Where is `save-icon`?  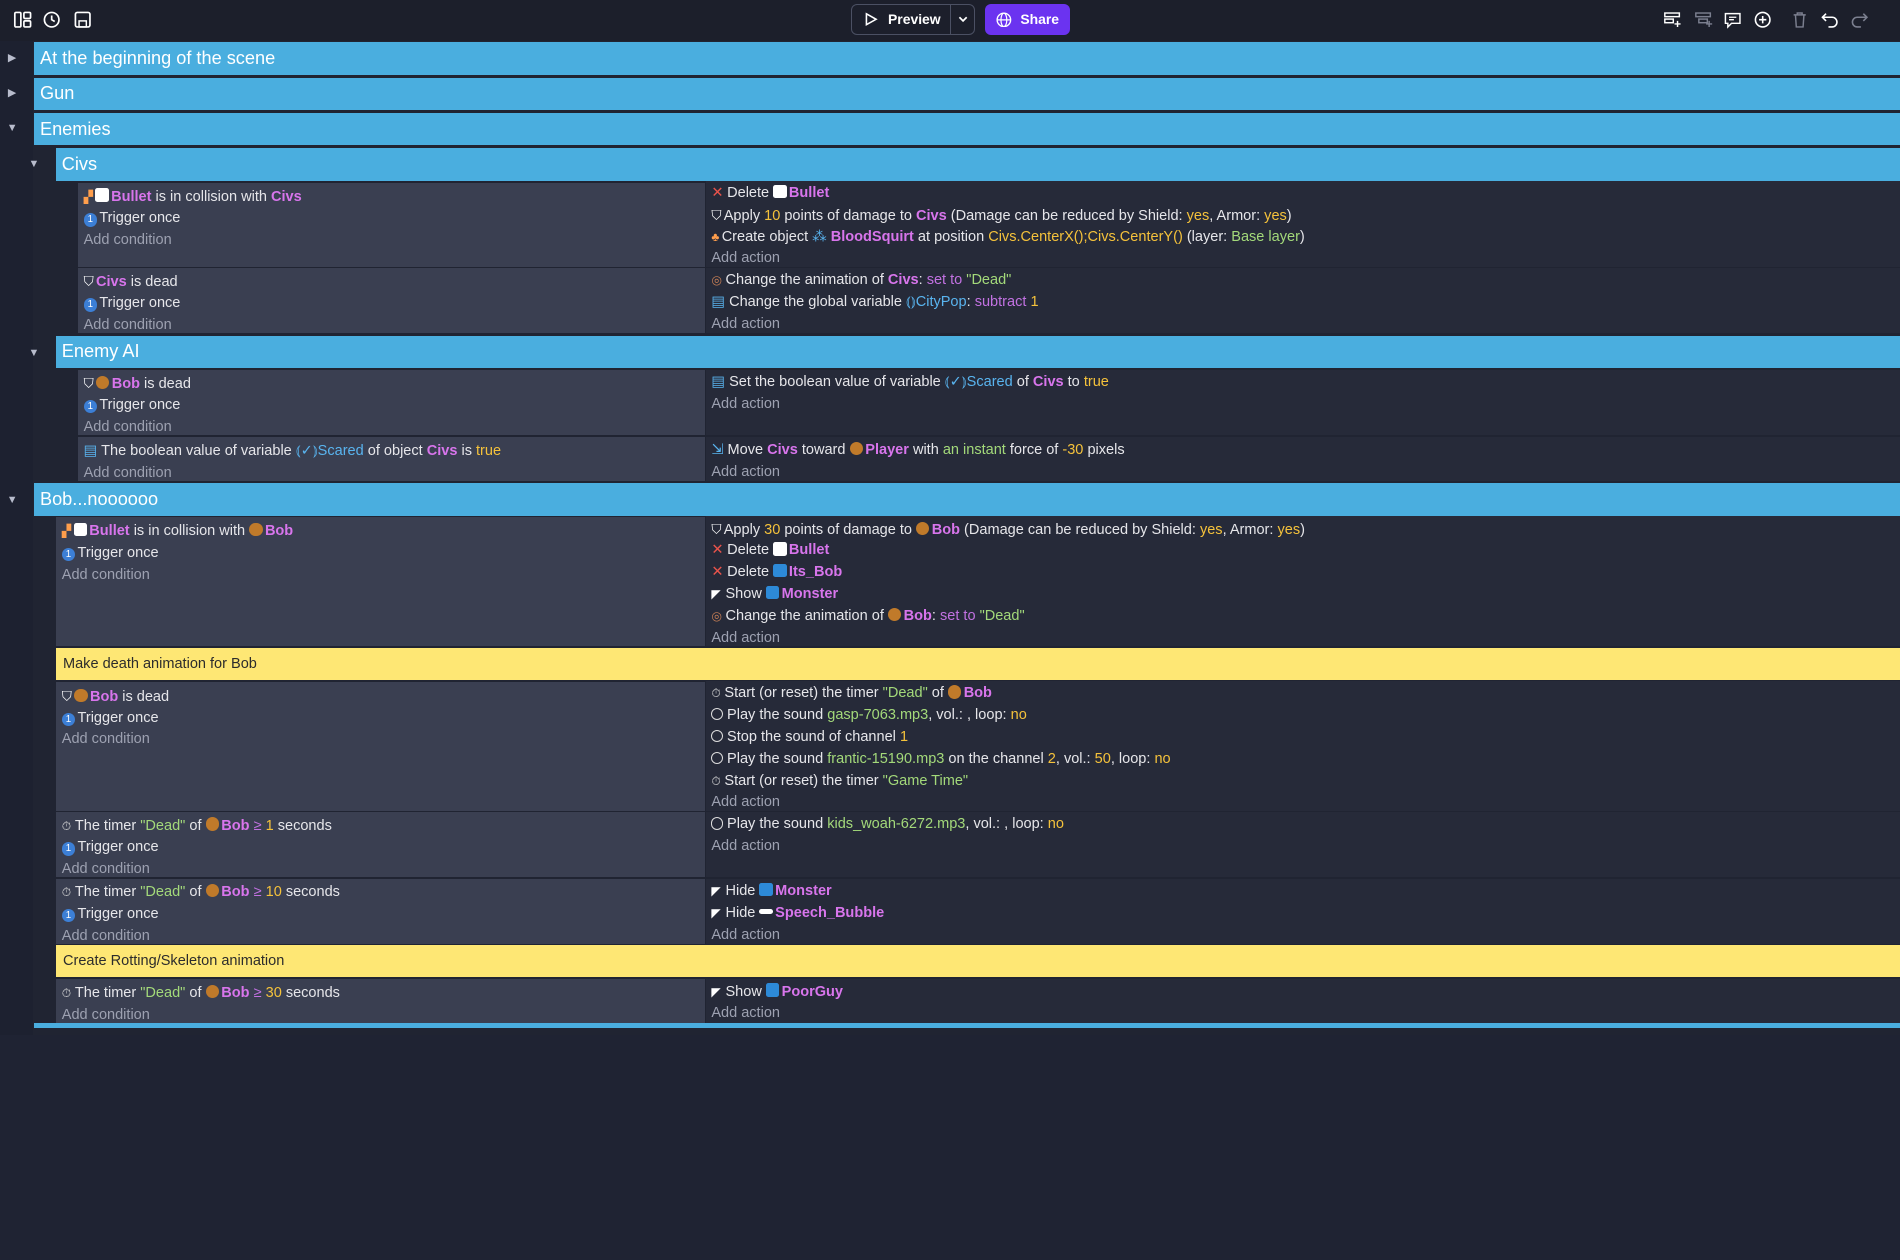 save-icon is located at coordinates (82, 19).